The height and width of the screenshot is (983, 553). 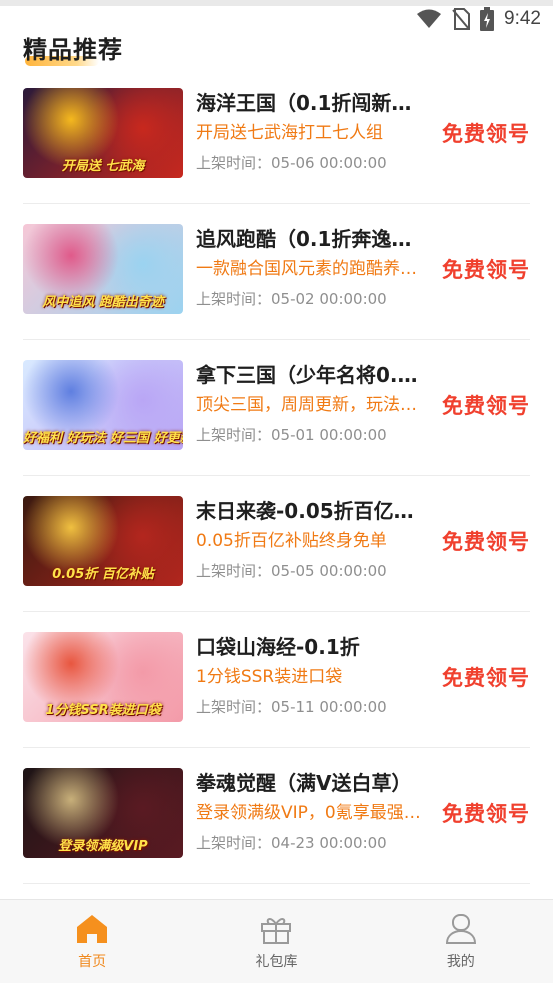 I want to click on profile-icon, so click(x=460, y=929).